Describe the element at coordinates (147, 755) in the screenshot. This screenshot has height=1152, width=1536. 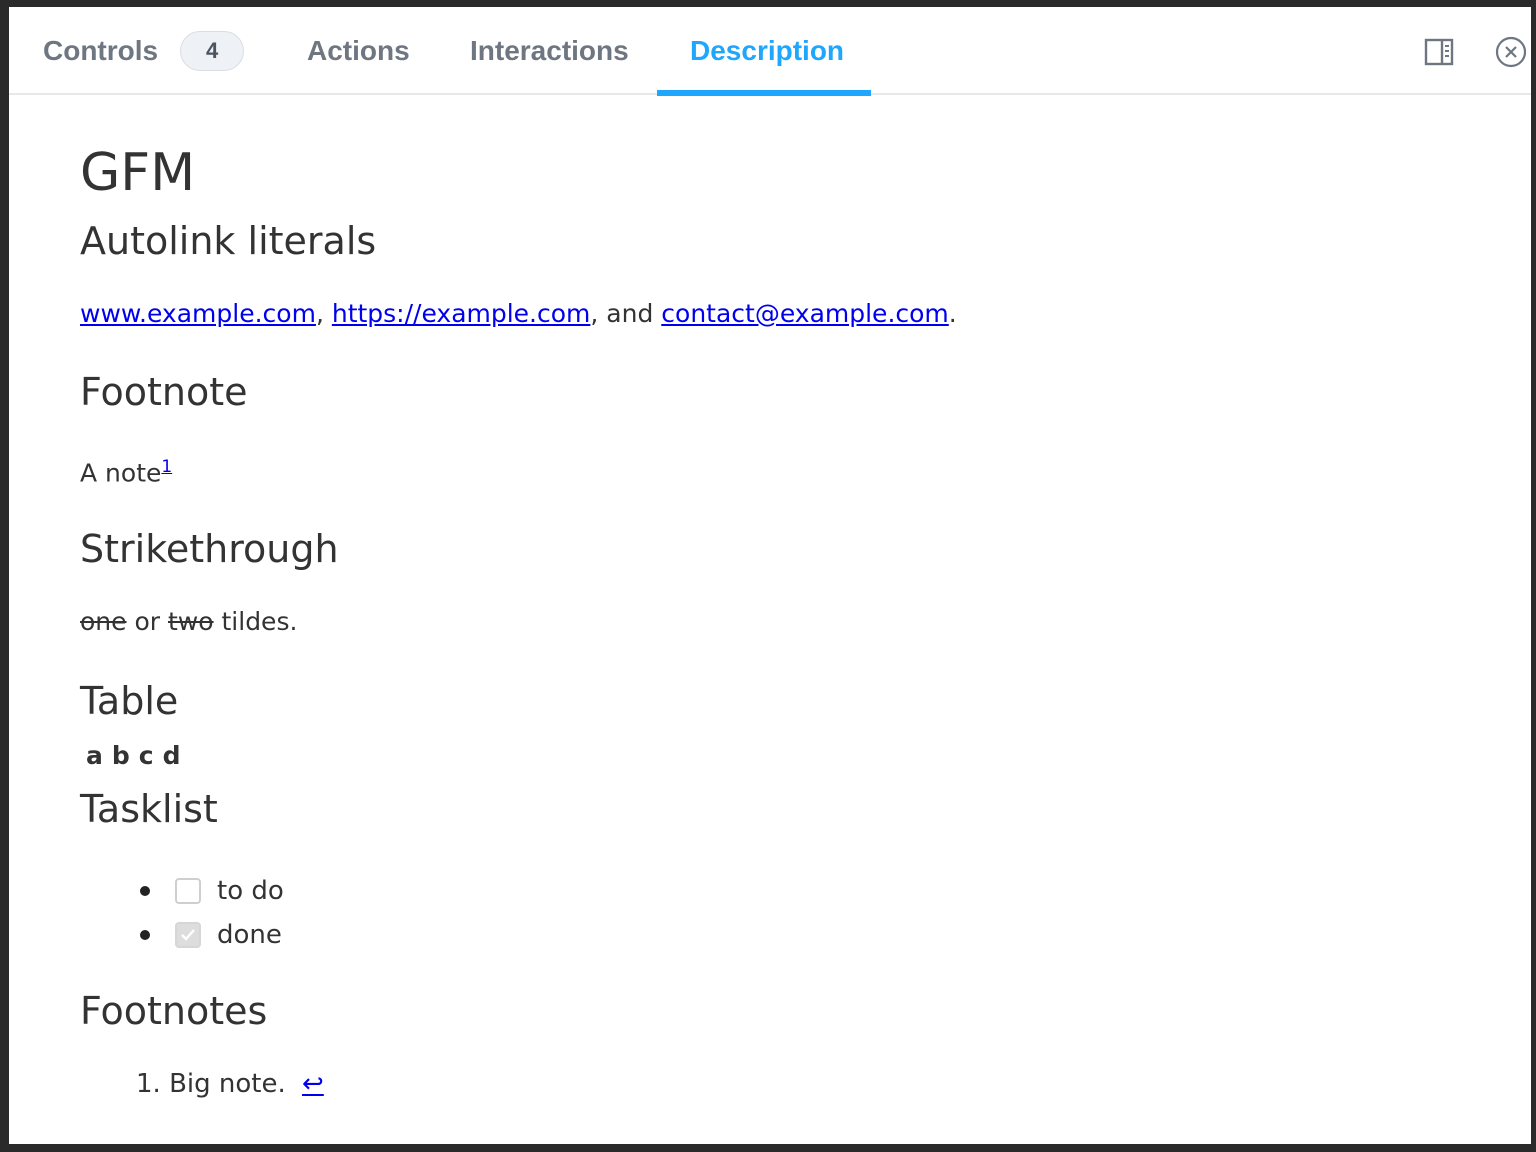
I see `table-header-cell: c` at that location.